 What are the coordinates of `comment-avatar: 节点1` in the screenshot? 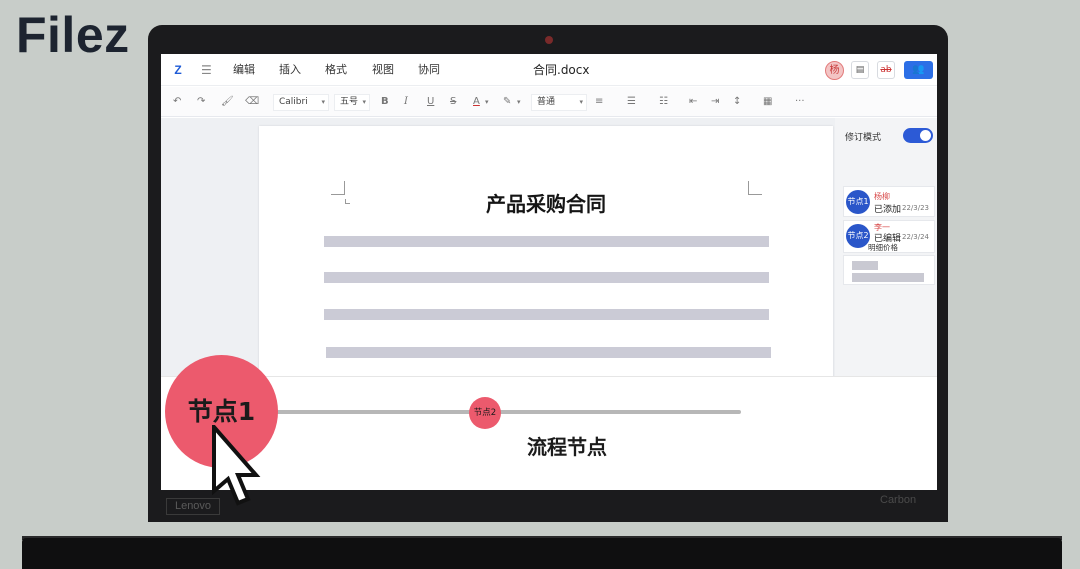 It's located at (858, 202).